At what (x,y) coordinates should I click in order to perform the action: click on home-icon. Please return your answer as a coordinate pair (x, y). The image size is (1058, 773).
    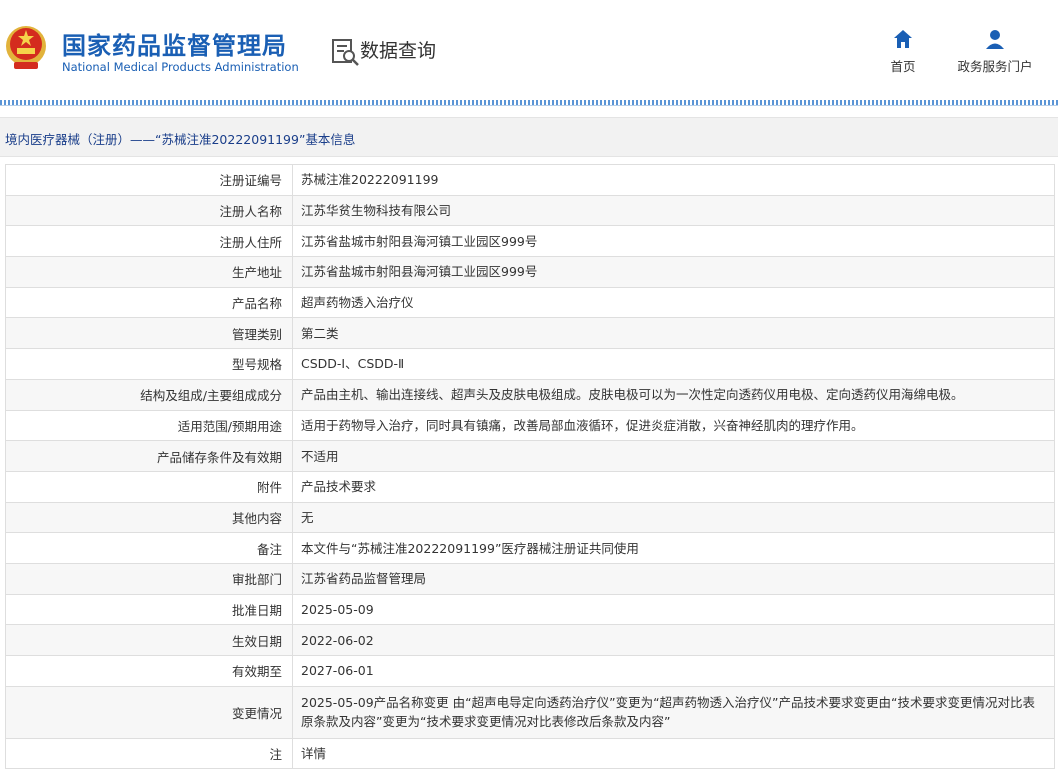
    Looking at the image, I should click on (903, 39).